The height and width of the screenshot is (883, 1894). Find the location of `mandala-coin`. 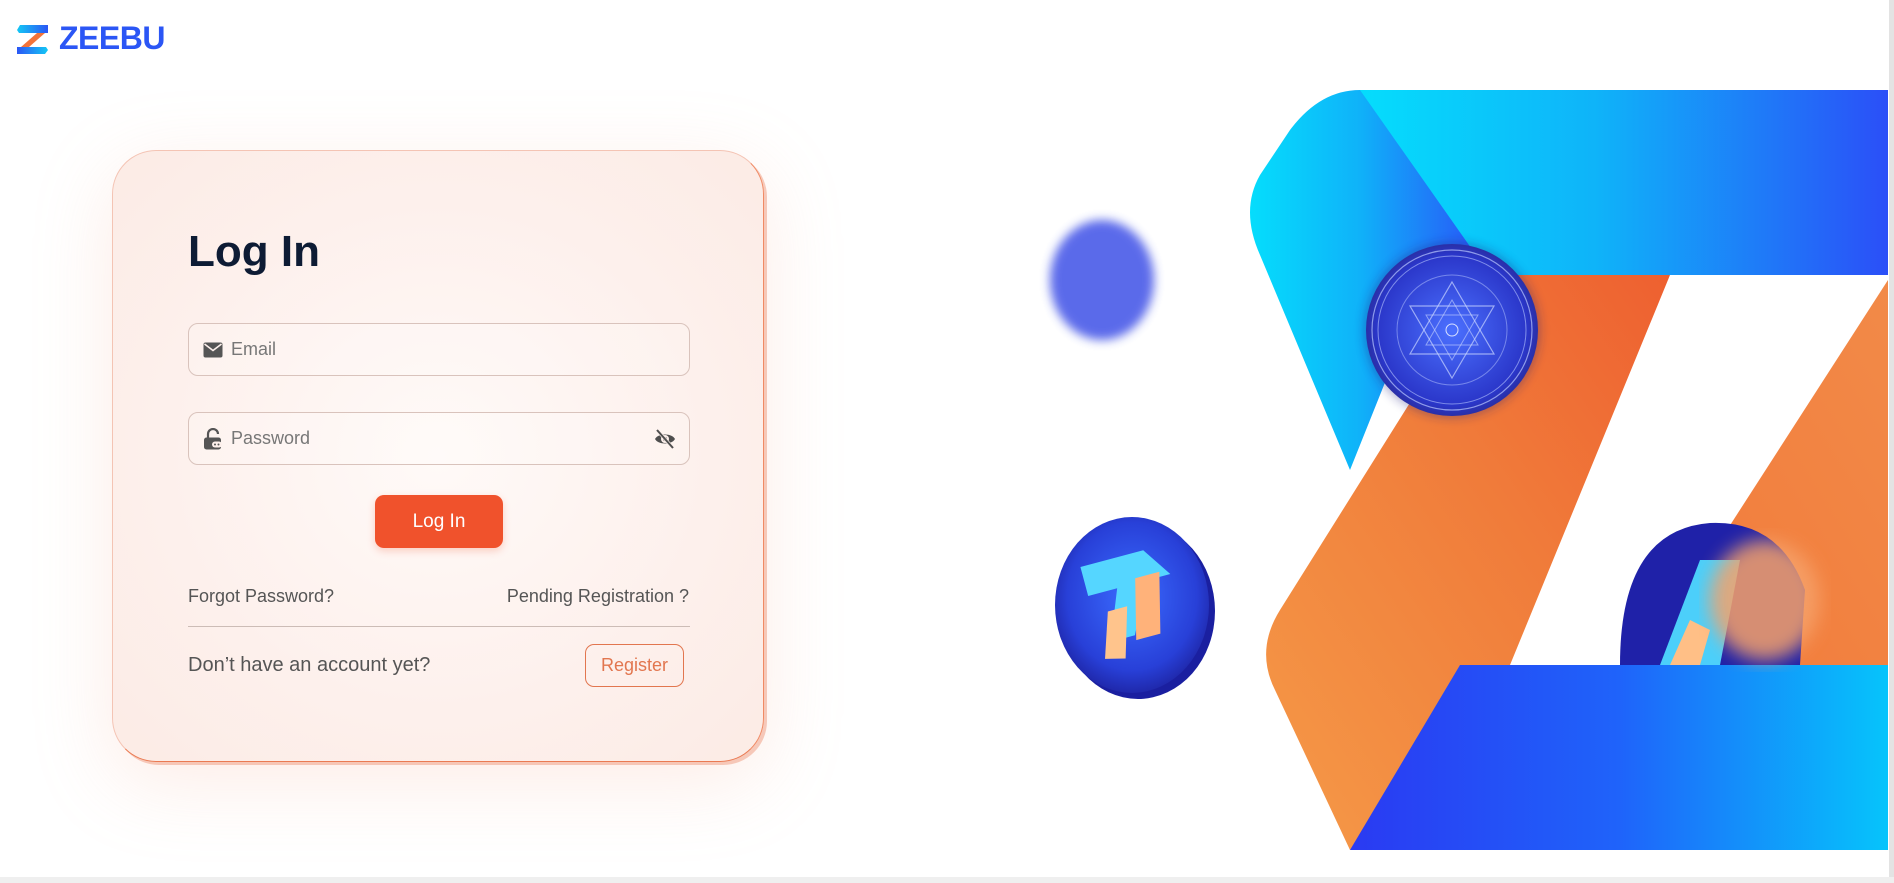

mandala-coin is located at coordinates (1452, 330).